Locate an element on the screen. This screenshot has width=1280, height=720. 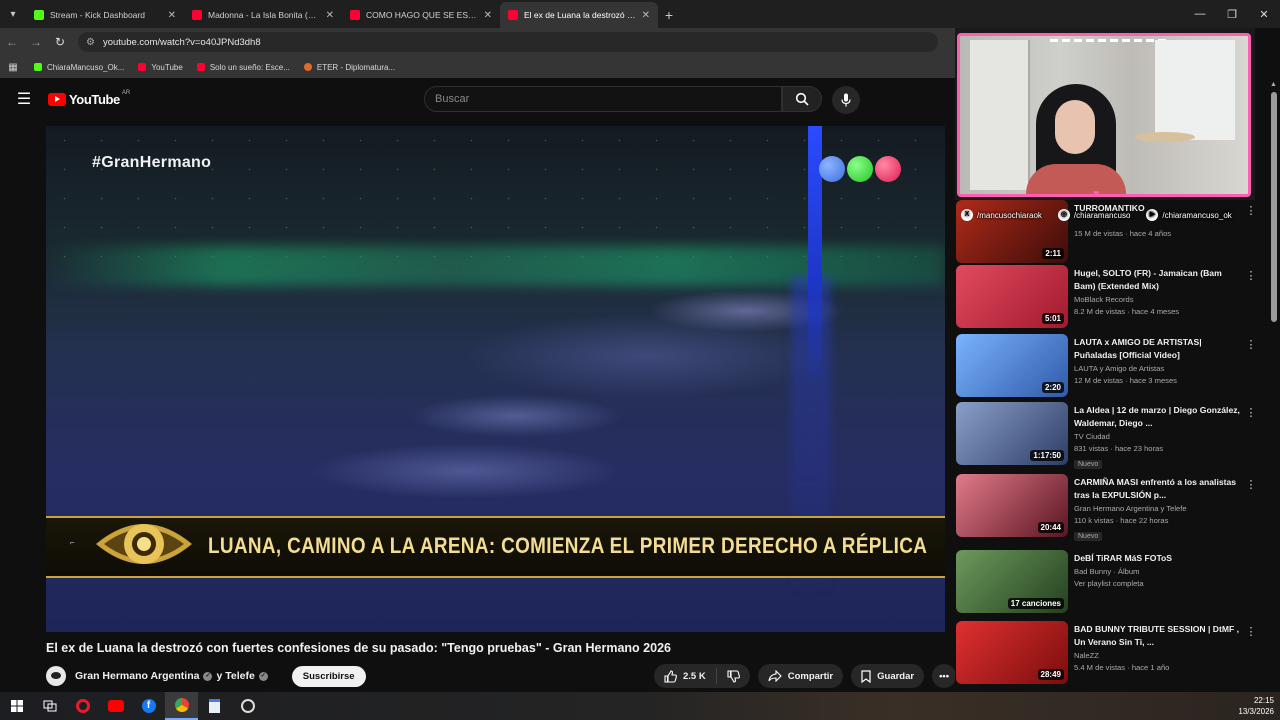
recommendation-channel: MoBlack Records is located at coordinates (1158, 299).